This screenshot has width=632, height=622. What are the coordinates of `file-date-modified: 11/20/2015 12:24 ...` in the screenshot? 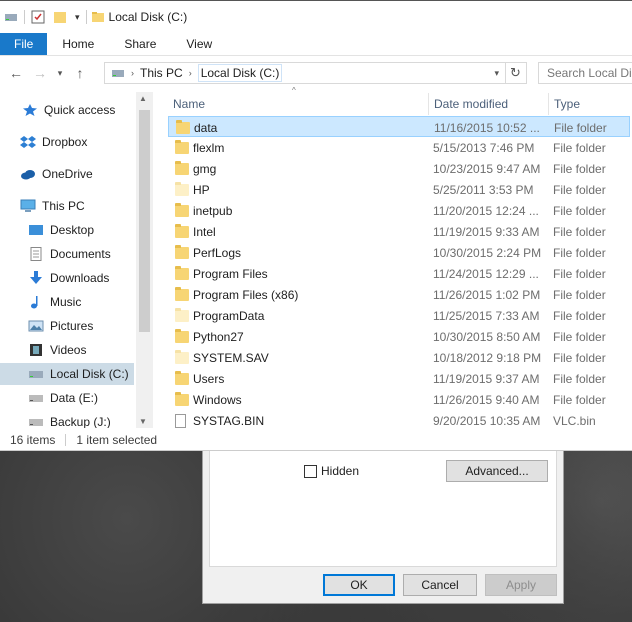 It's located at (486, 210).